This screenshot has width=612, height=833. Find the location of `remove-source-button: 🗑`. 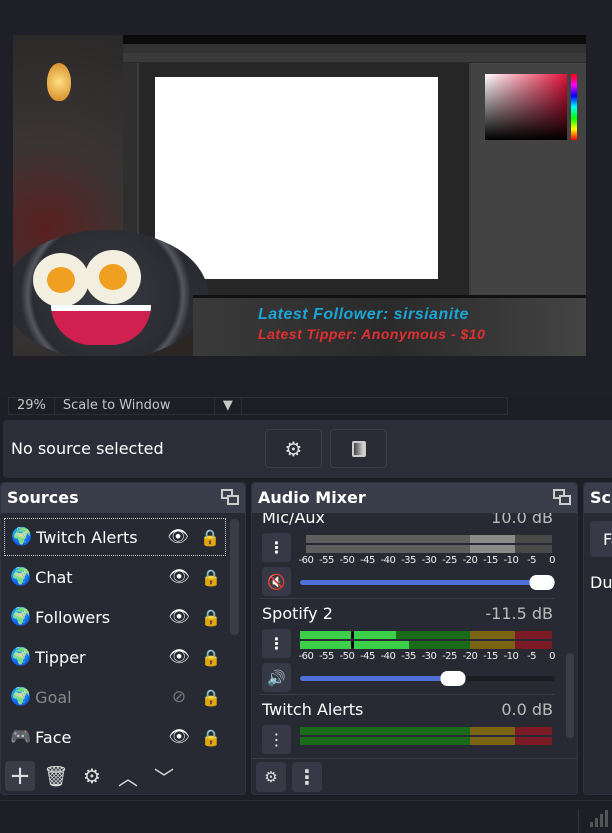

remove-source-button: 🗑 is located at coordinates (56, 776).